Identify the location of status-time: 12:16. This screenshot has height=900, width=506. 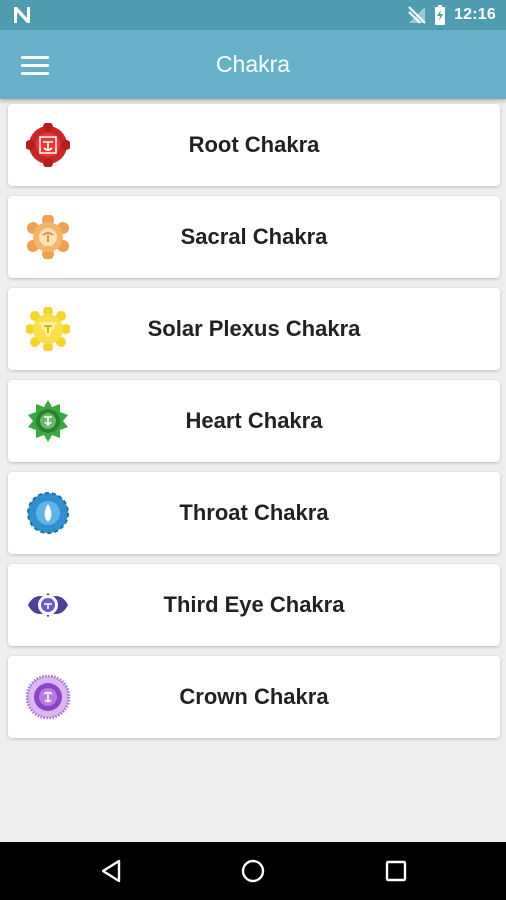
(475, 14).